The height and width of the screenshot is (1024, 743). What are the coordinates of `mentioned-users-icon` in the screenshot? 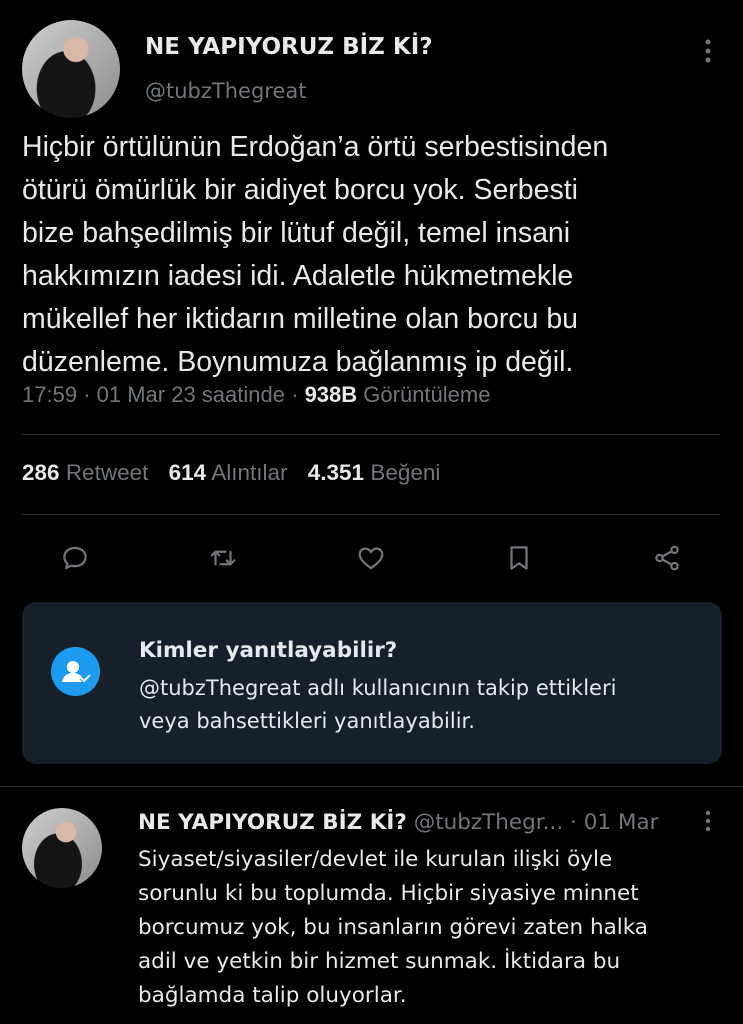 It's located at (75, 671).